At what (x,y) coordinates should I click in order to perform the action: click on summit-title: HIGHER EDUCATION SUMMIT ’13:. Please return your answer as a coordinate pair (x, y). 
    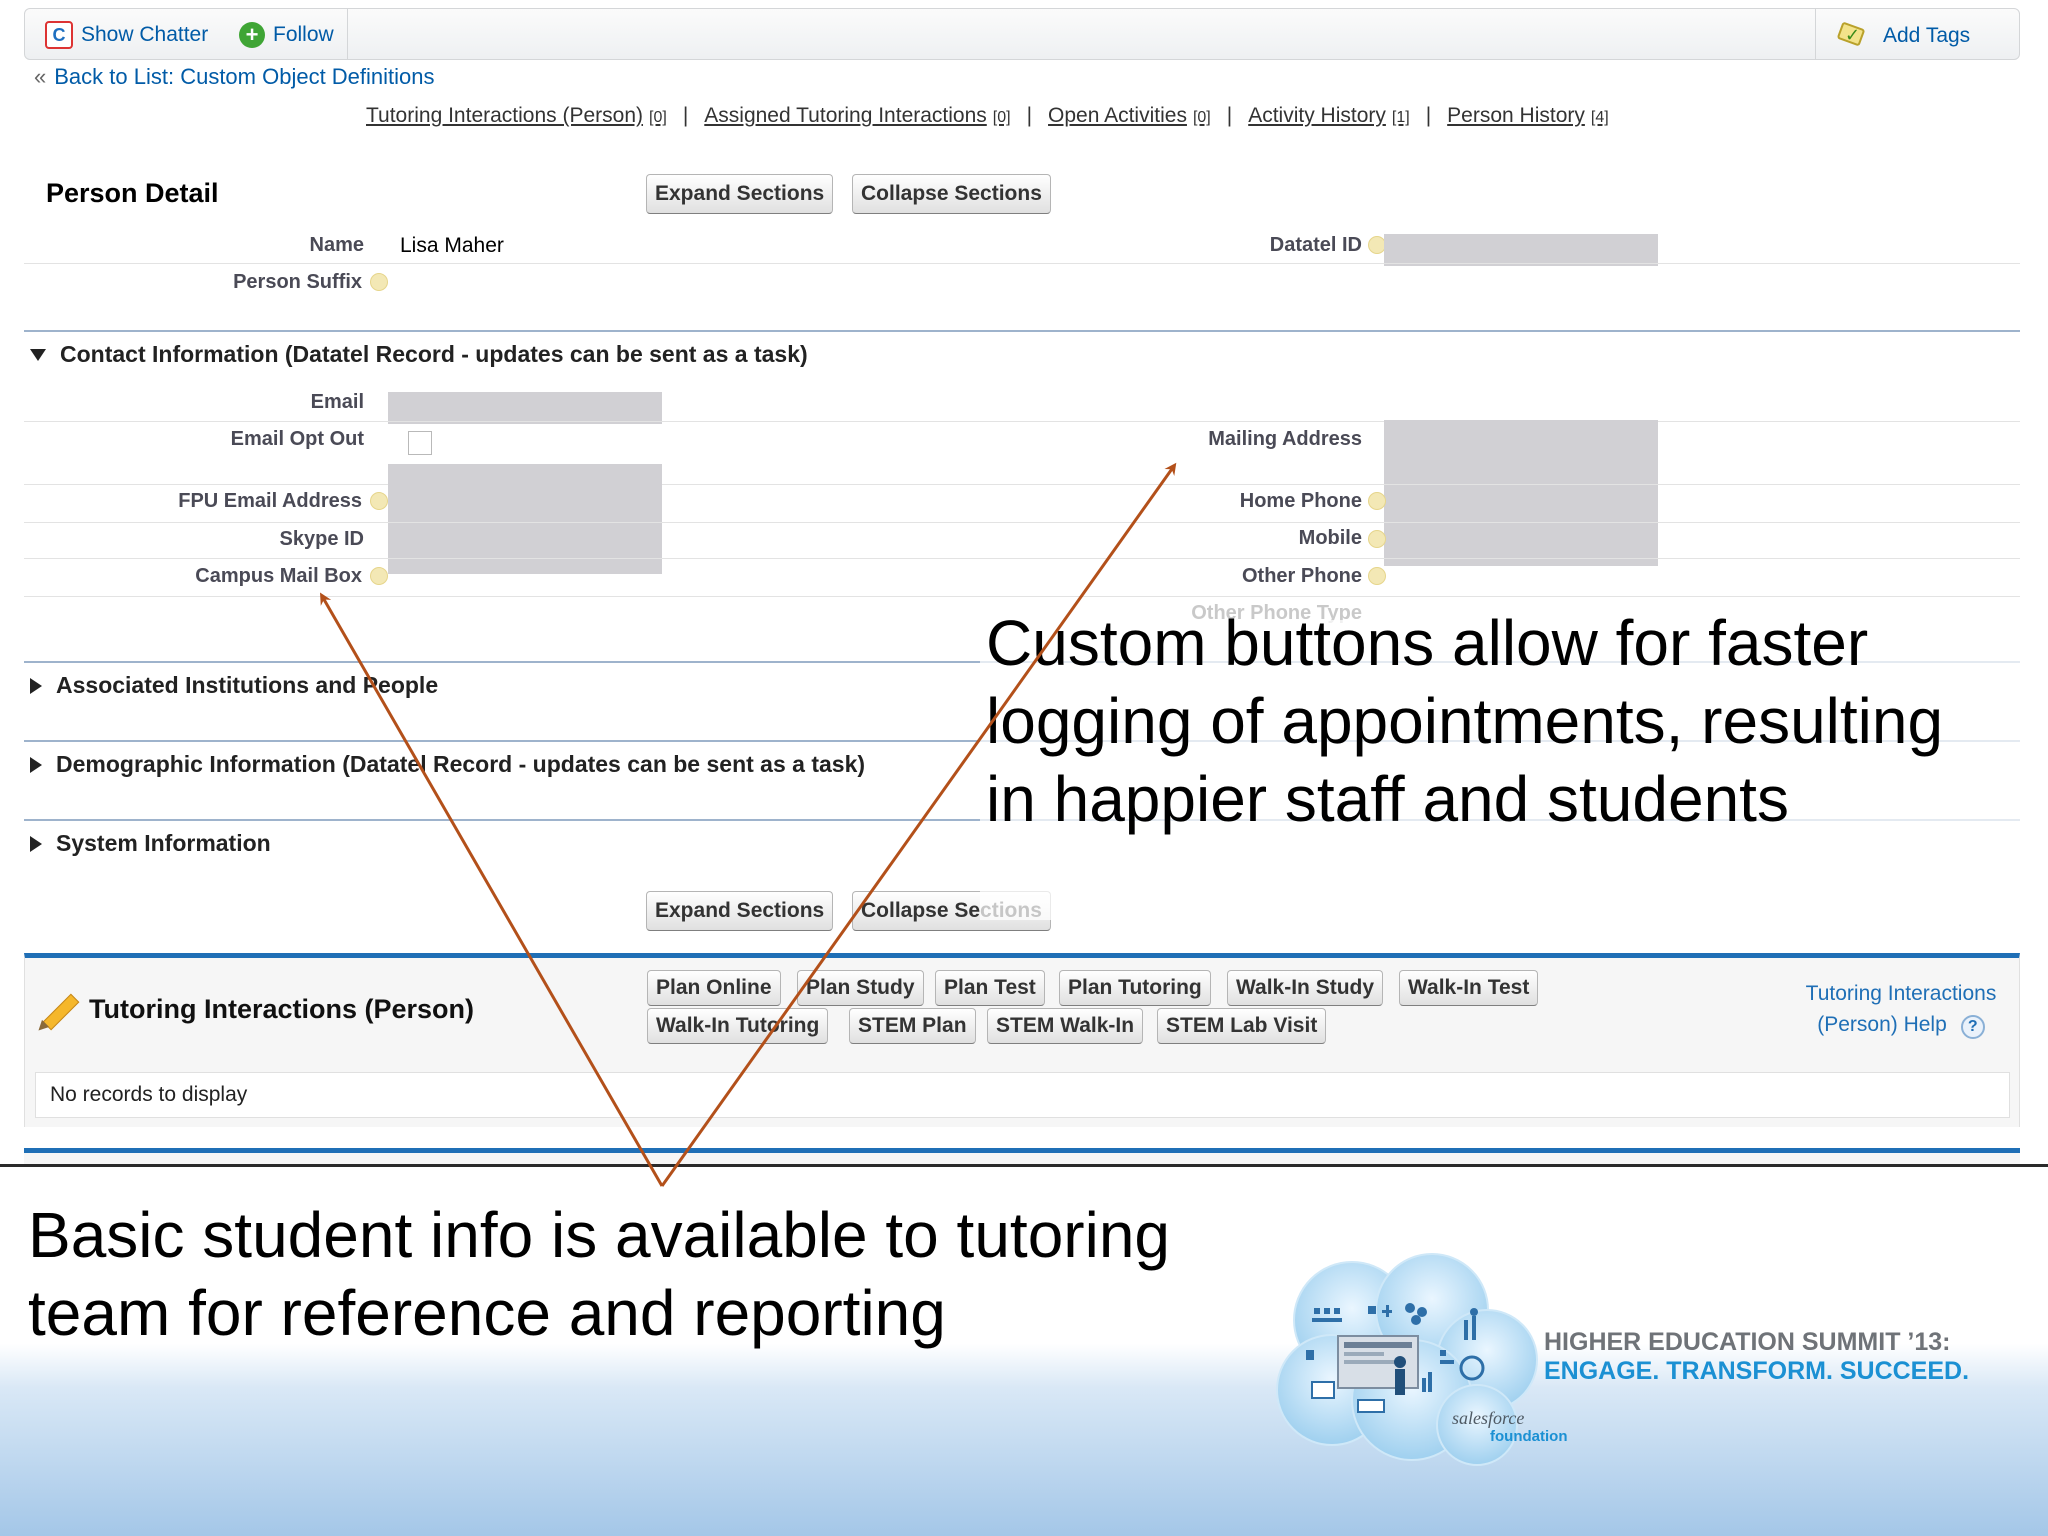
    Looking at the image, I should click on (1747, 1342).